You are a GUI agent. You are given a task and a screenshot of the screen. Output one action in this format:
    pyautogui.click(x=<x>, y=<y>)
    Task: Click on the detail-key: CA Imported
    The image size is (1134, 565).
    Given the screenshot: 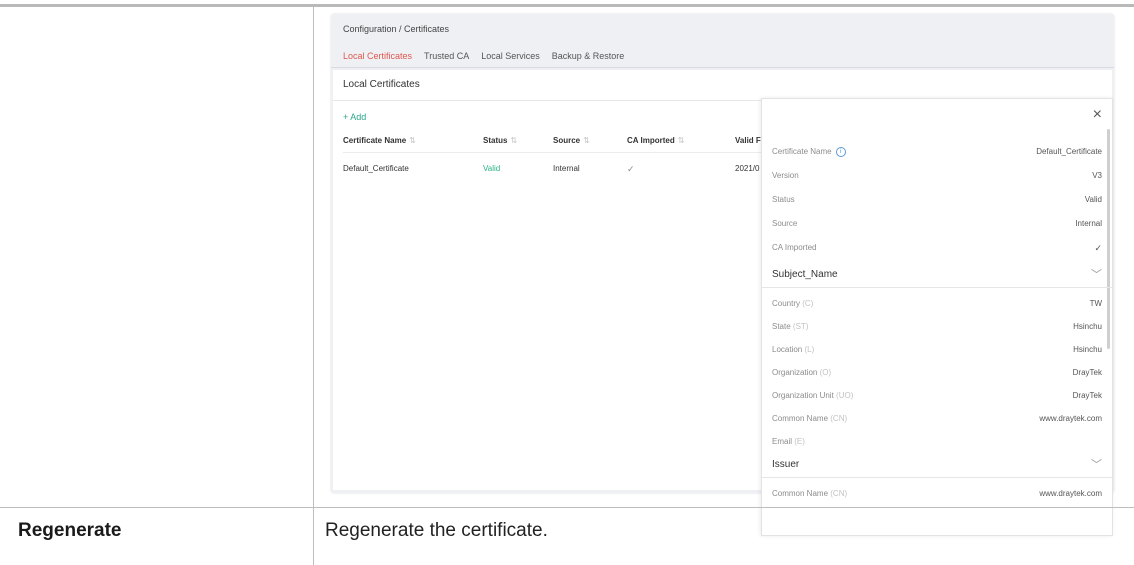 What is the action you would take?
    pyautogui.click(x=794, y=247)
    